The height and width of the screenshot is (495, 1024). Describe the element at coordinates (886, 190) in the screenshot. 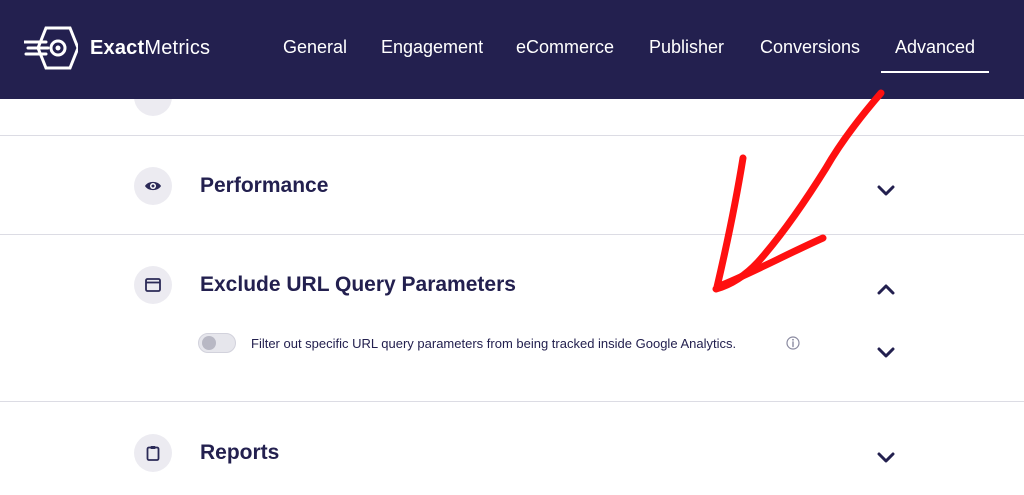

I see `performance-chevron-down-icon` at that location.